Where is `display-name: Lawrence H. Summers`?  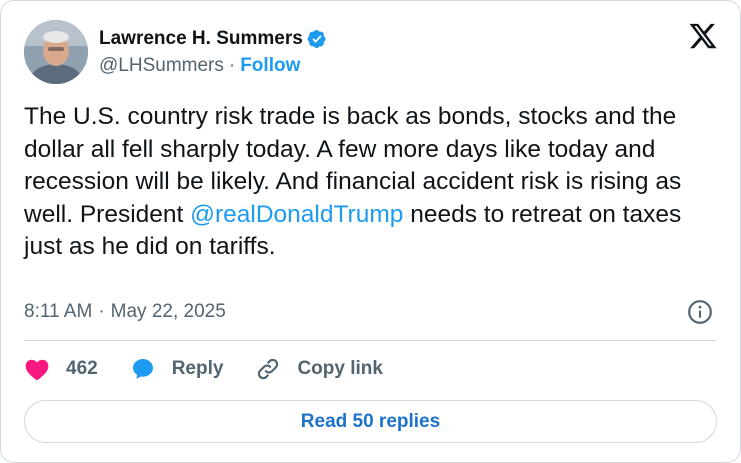
display-name: Lawrence H. Summers is located at coordinates (201, 39).